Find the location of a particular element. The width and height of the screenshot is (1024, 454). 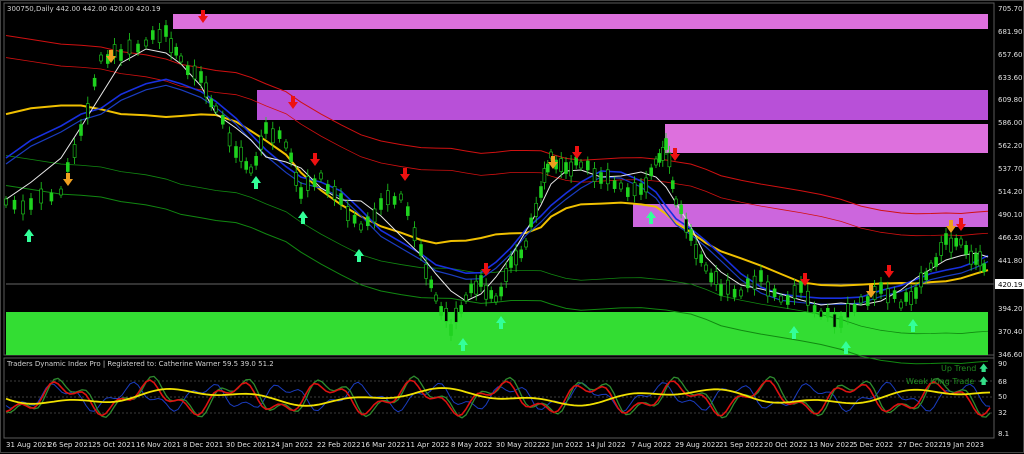

indicator-tick: 90 is located at coordinates (1002, 364).